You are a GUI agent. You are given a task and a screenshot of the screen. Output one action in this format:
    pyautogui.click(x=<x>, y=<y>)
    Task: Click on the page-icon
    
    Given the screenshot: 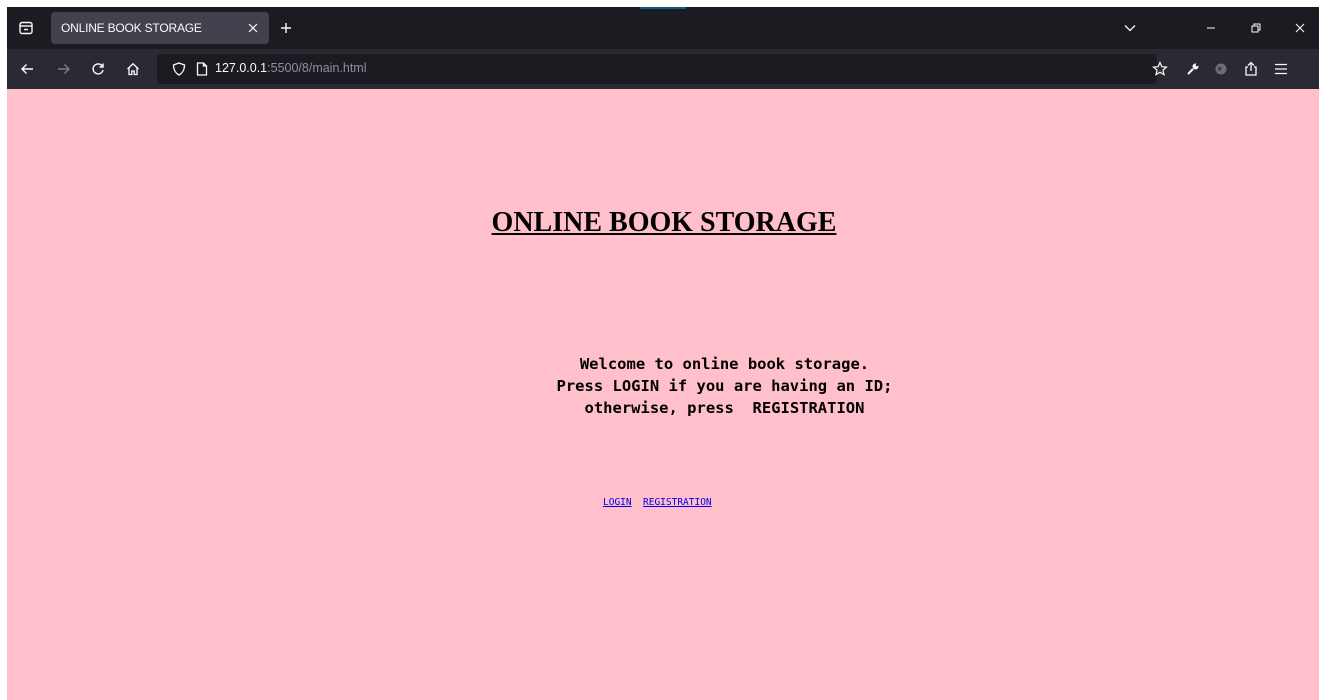 What is the action you would take?
    pyautogui.click(x=202, y=69)
    